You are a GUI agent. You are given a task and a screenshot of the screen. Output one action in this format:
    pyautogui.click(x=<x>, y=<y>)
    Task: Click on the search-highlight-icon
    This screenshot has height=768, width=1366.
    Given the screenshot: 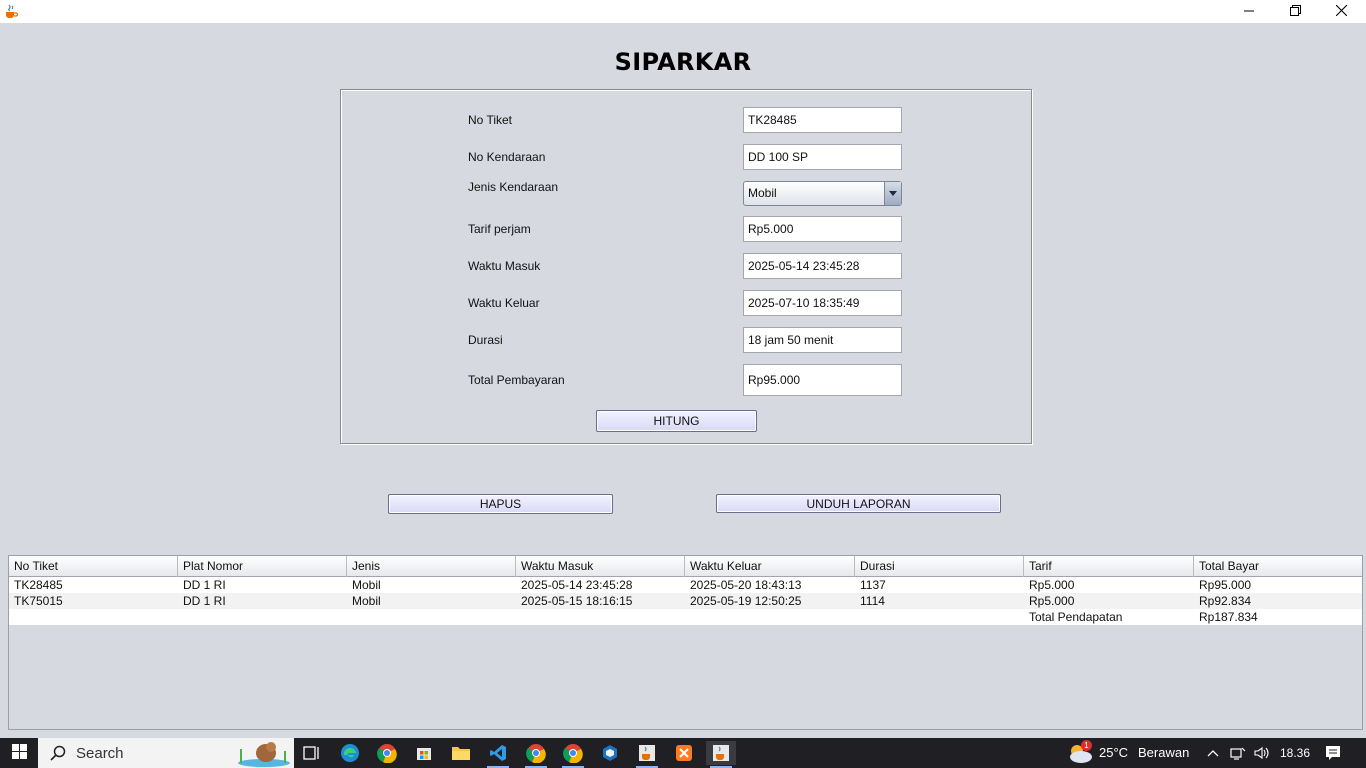 What is the action you would take?
    pyautogui.click(x=264, y=753)
    